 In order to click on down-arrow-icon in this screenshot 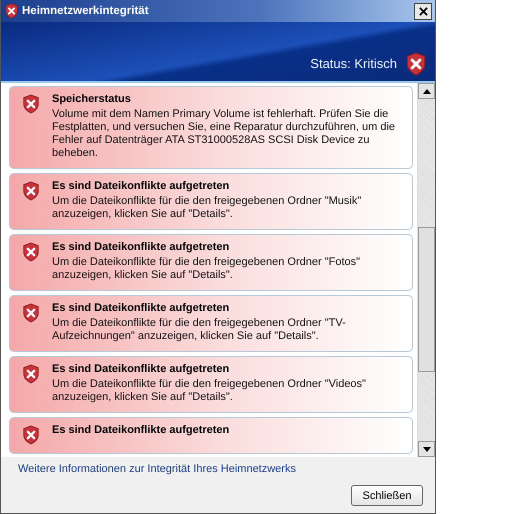, I will do `click(426, 449)`.